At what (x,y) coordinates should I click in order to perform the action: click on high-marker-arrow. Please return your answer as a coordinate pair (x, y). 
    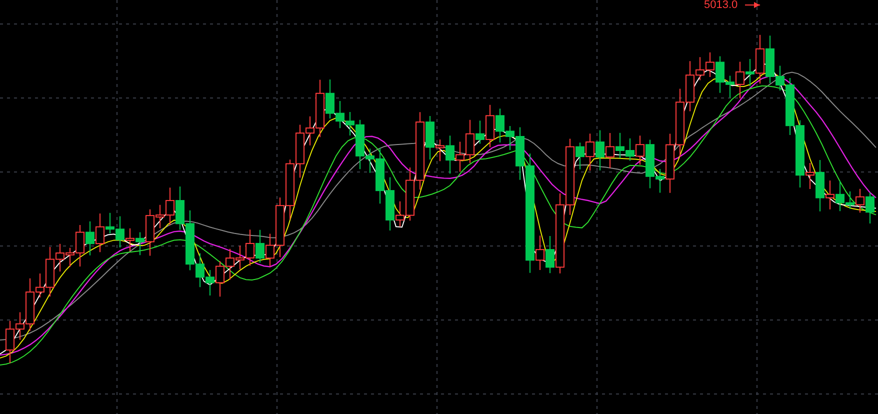
    Looking at the image, I should click on (752, 5).